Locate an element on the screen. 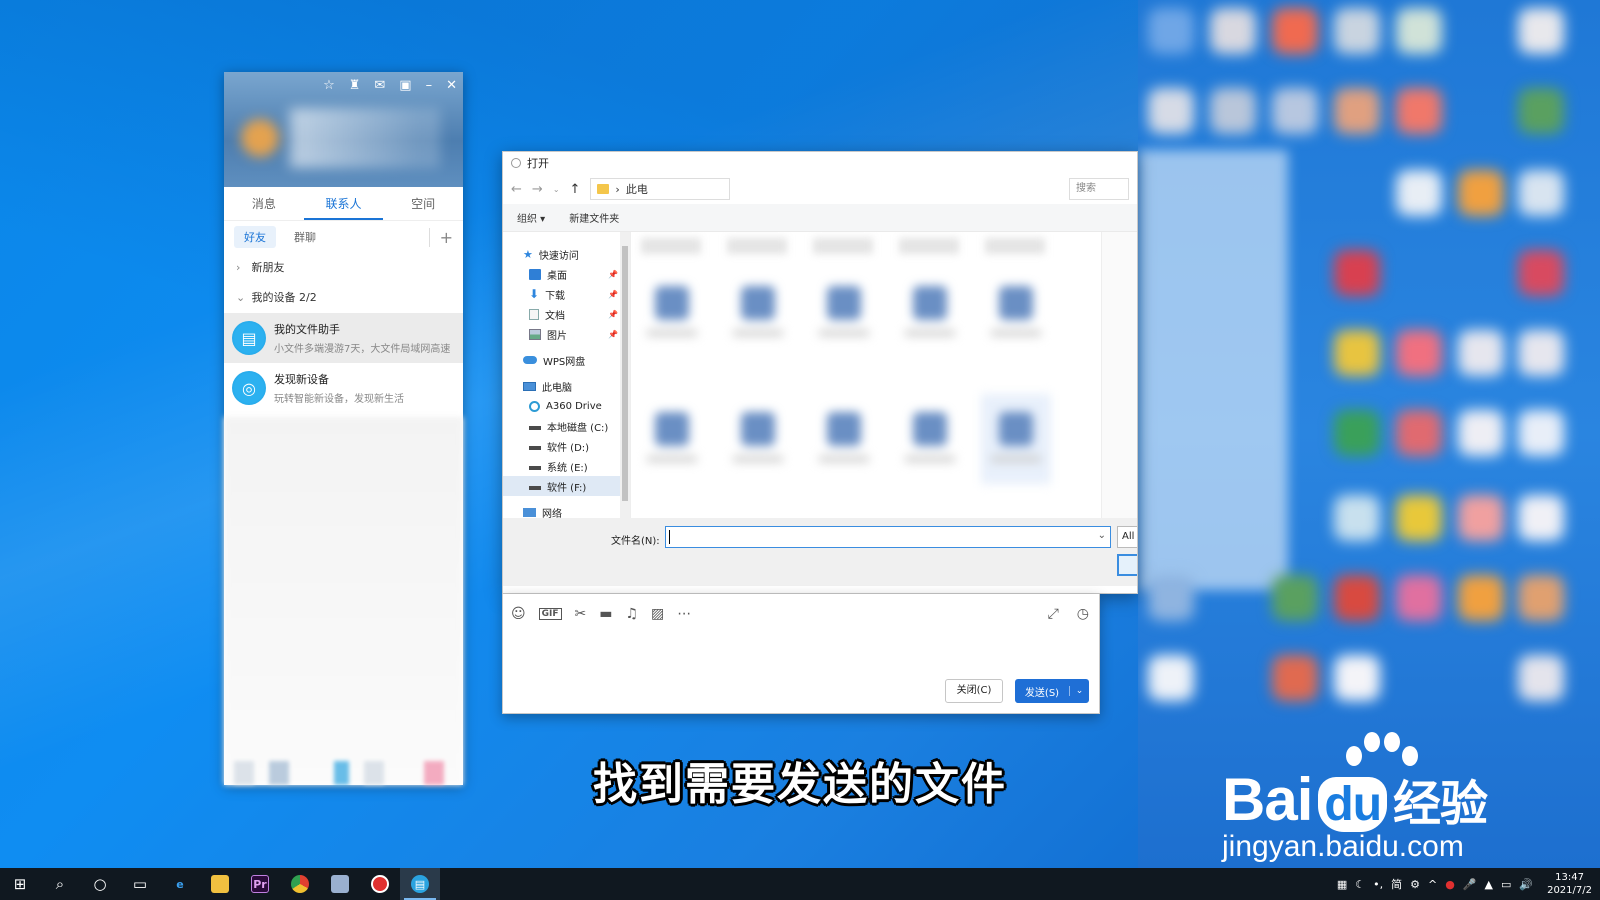 The height and width of the screenshot is (900, 1600). image-icon: ▨ is located at coordinates (657, 614).